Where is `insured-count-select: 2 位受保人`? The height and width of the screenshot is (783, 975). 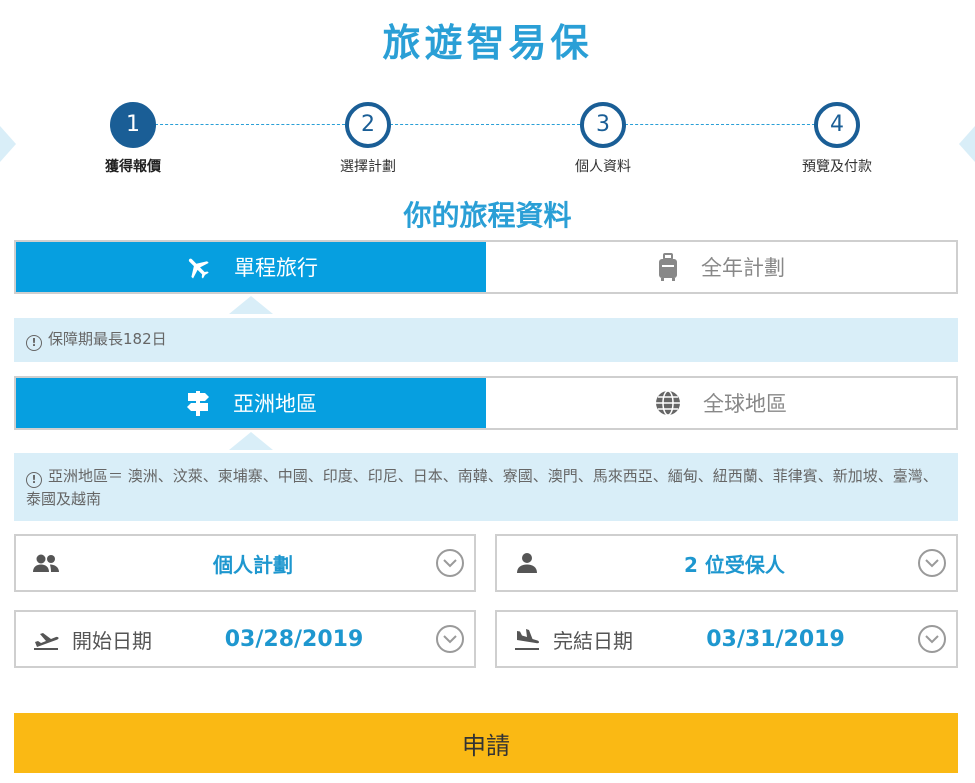 insured-count-select: 2 位受保人 is located at coordinates (726, 563).